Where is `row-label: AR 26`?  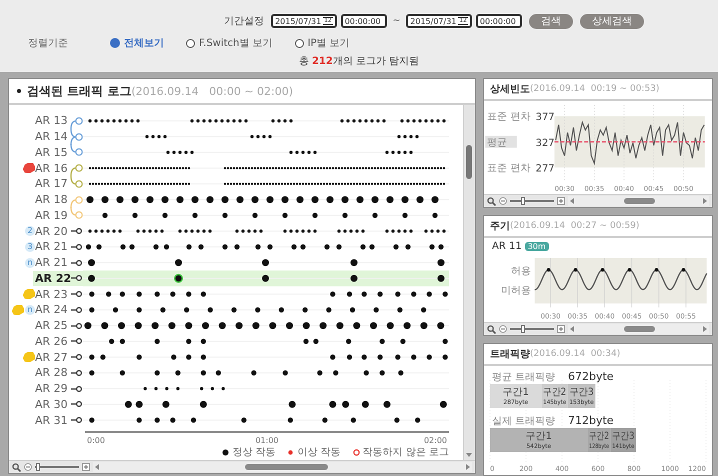
row-label: AR 26 is located at coordinates (51, 341).